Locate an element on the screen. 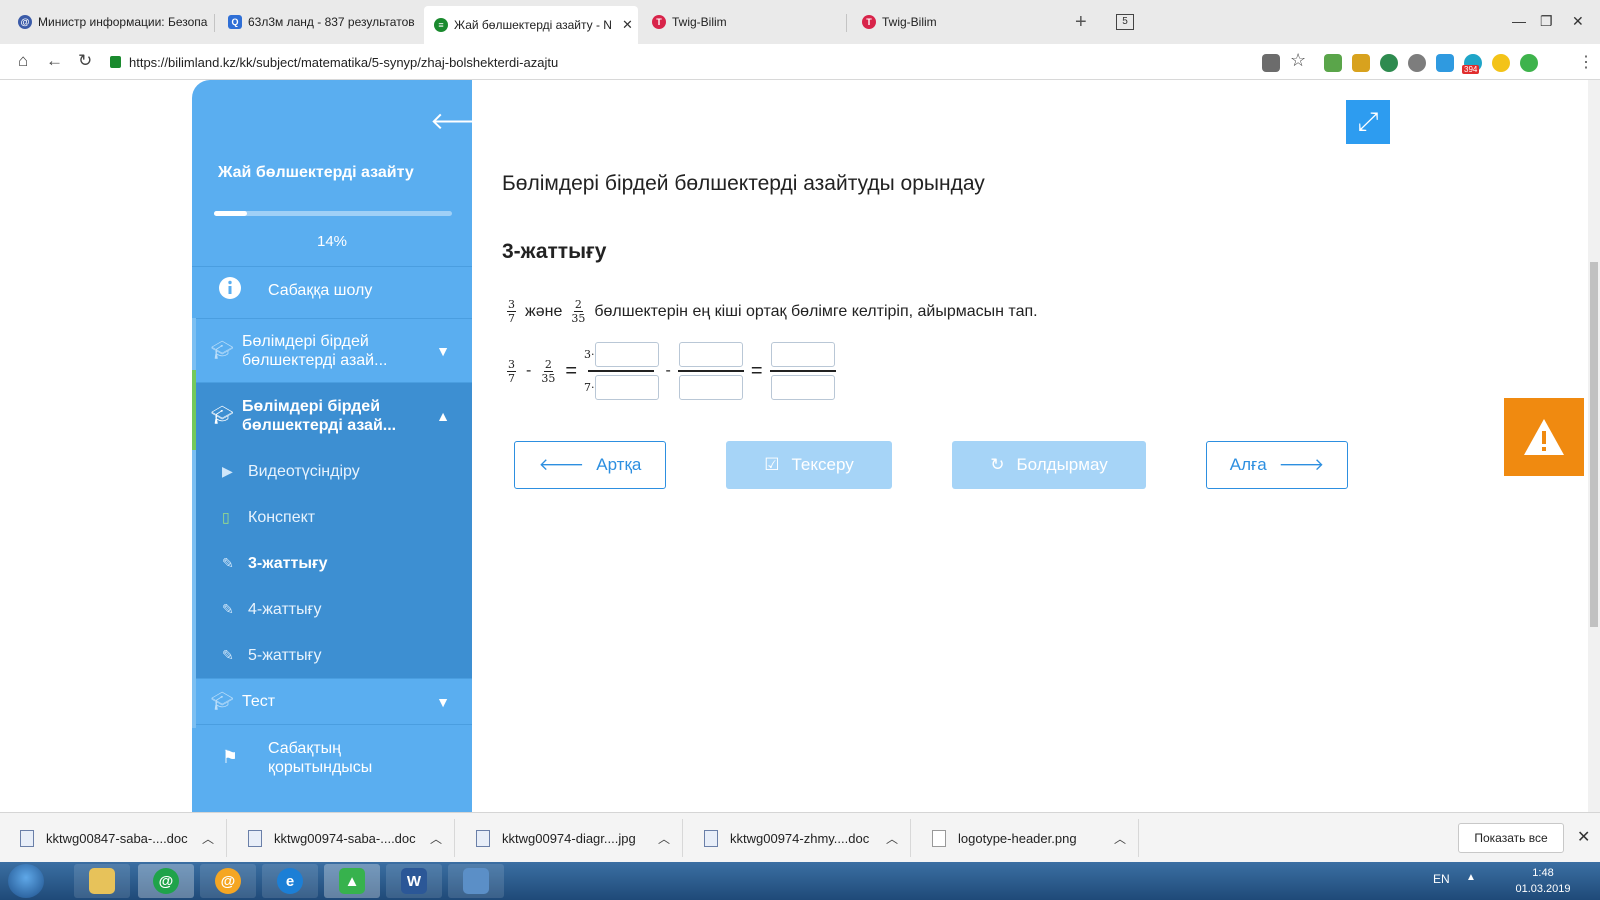 This screenshot has height=900, width=1600. sidebar-item-exercise-4: ✎ 4-жаттығу is located at coordinates (332, 609).